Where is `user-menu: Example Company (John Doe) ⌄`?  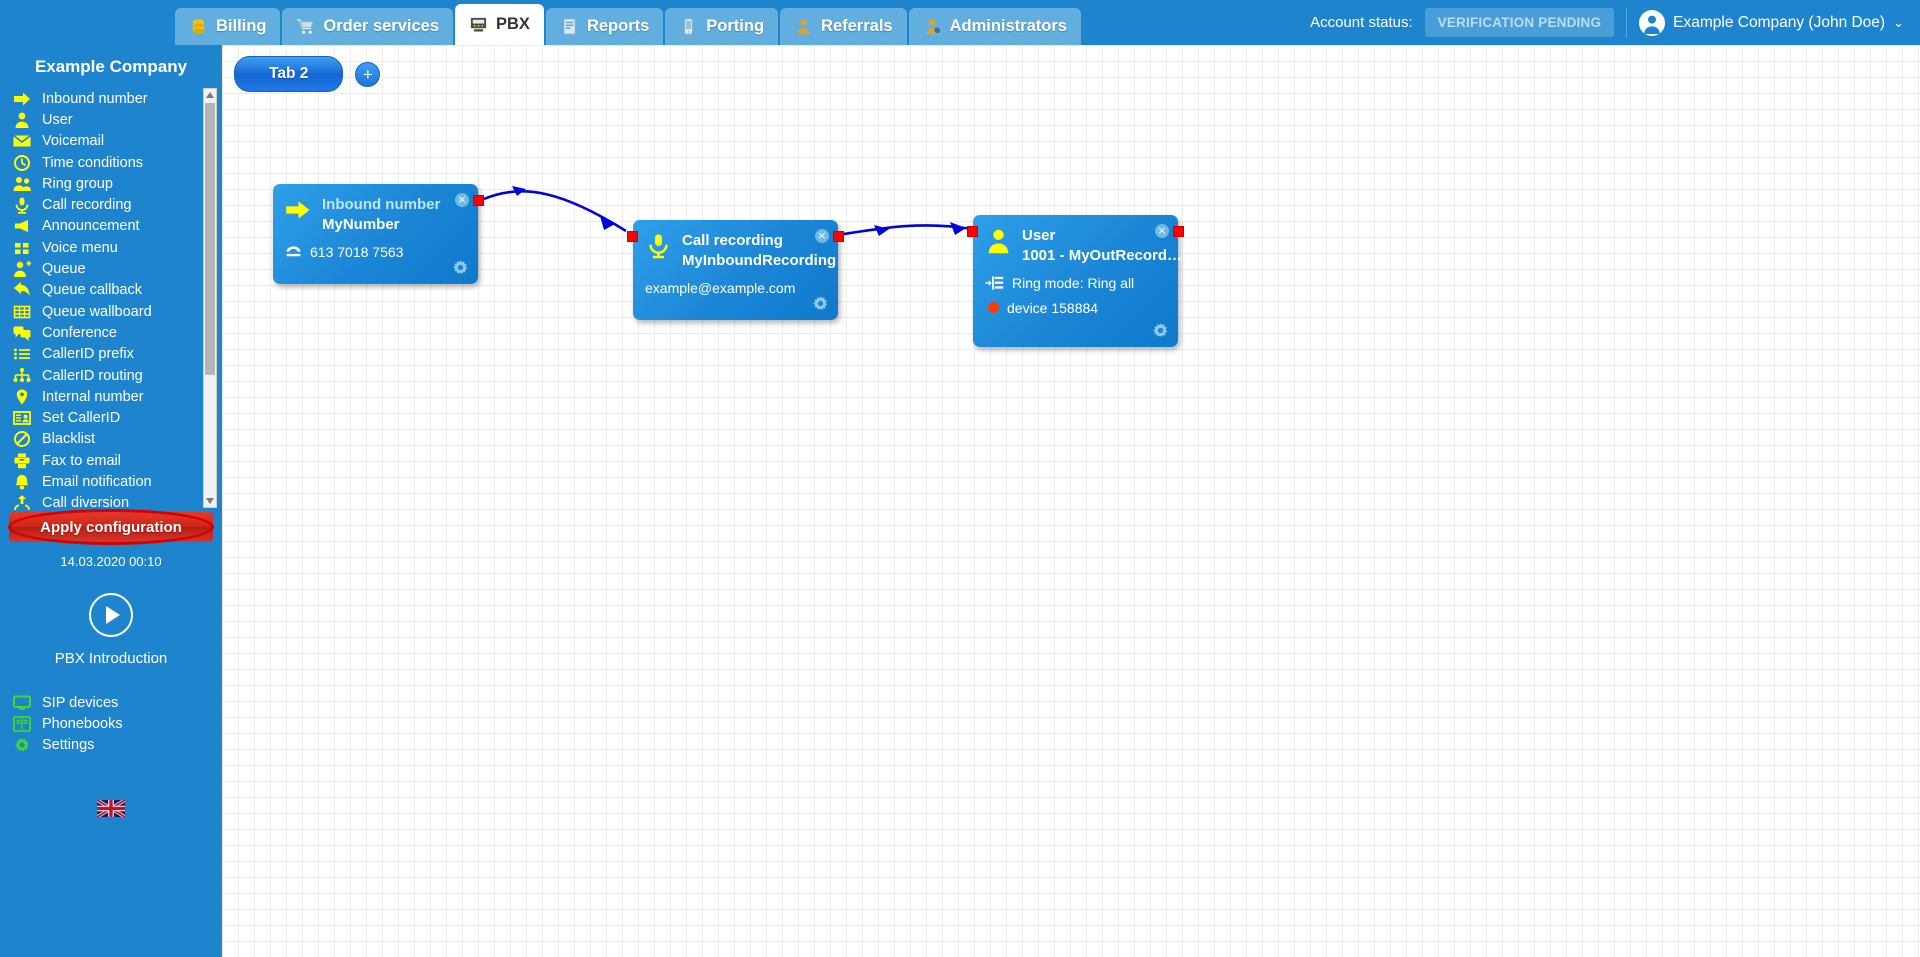
user-menu: Example Company (John Doe) ⌄ is located at coordinates (1771, 22).